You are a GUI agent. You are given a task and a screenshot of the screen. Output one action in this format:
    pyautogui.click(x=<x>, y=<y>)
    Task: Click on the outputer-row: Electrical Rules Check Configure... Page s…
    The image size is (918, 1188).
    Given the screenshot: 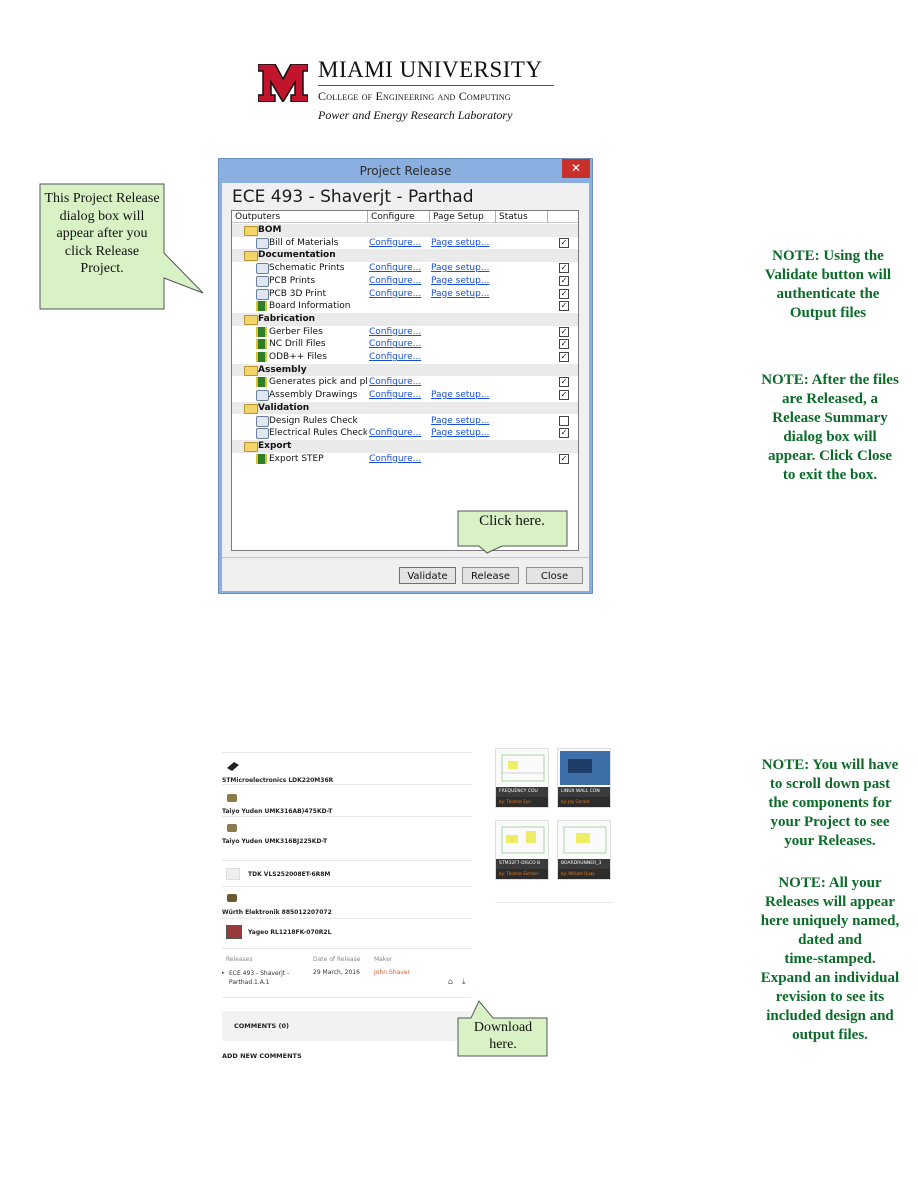 What is the action you would take?
    pyautogui.click(x=405, y=433)
    